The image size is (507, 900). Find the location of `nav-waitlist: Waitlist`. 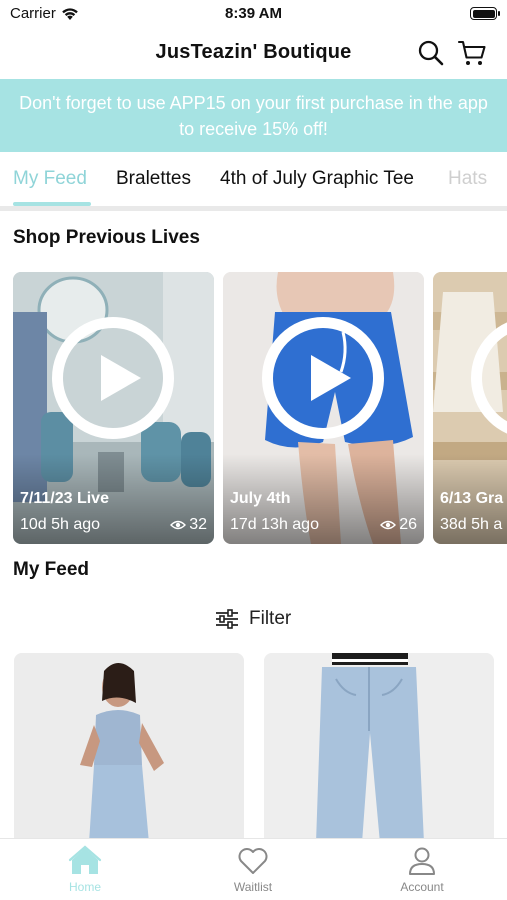

nav-waitlist: Waitlist is located at coordinates (253, 872).